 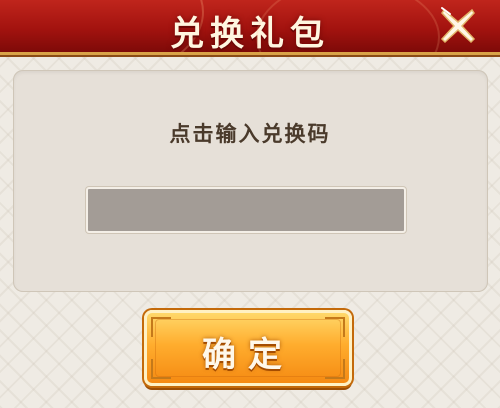 What do you see at coordinates (250, 134) in the screenshot?
I see `prompt-text: 点击输入兑换码` at bounding box center [250, 134].